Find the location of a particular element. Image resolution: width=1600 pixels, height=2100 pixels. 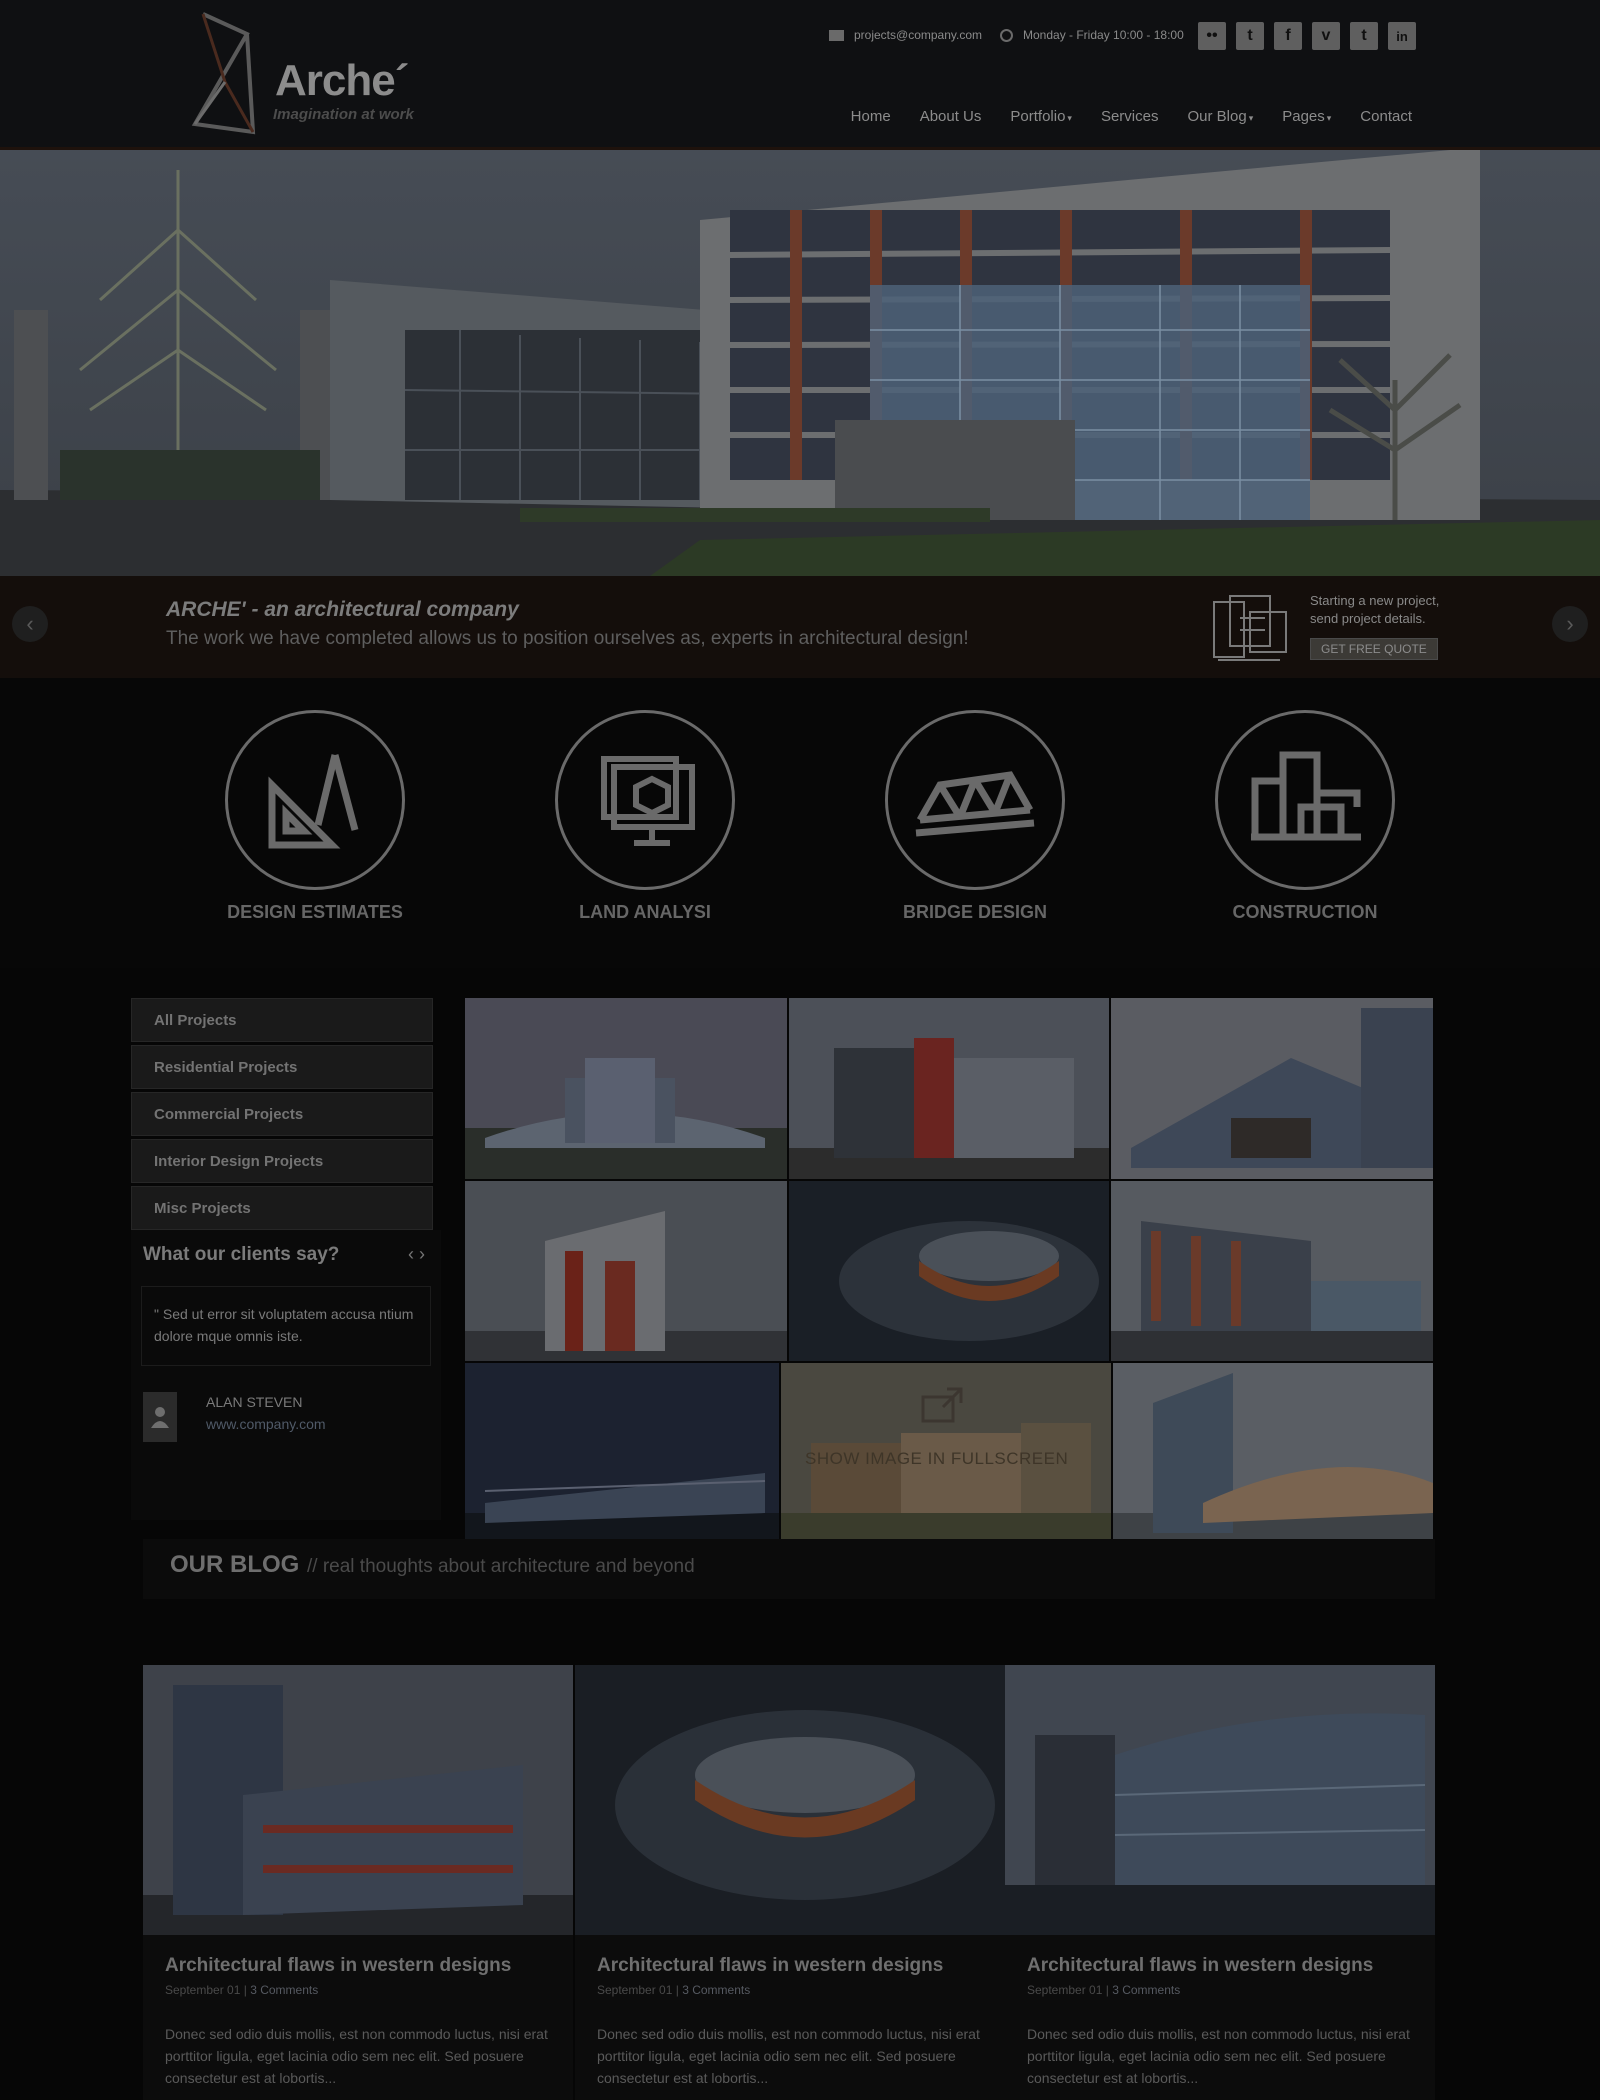

buildings-icon is located at coordinates (1306, 796).